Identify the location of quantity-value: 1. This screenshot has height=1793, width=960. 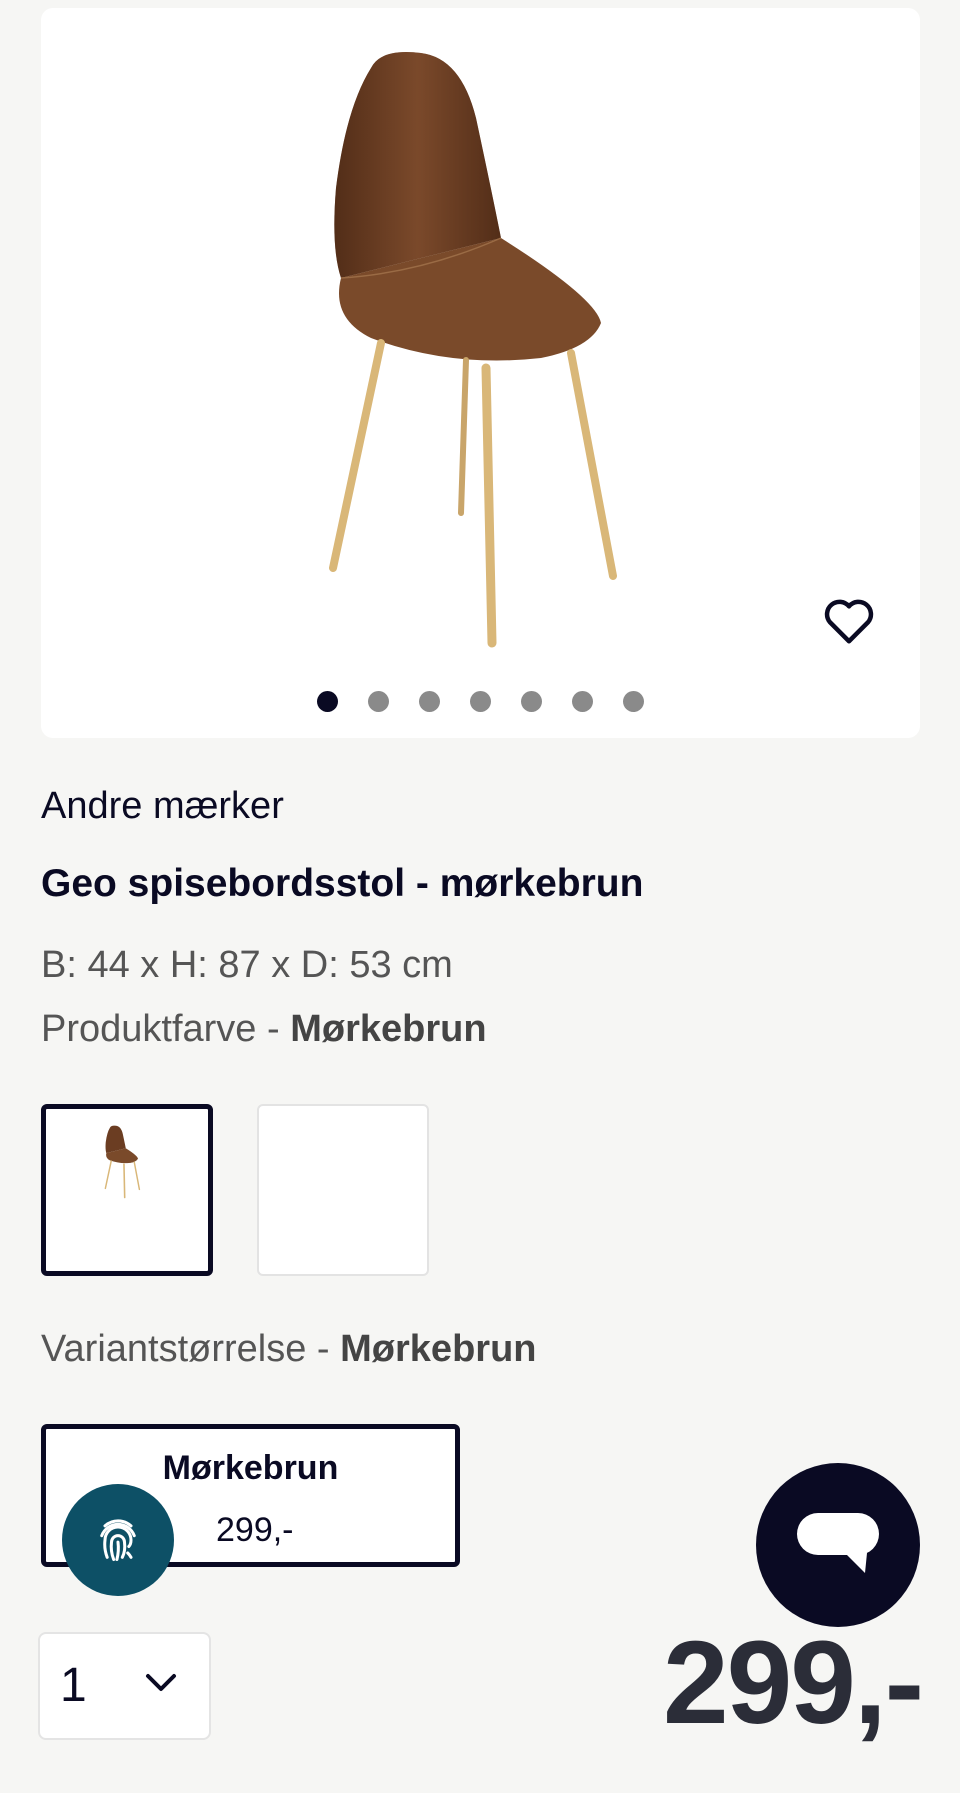
(73, 1685).